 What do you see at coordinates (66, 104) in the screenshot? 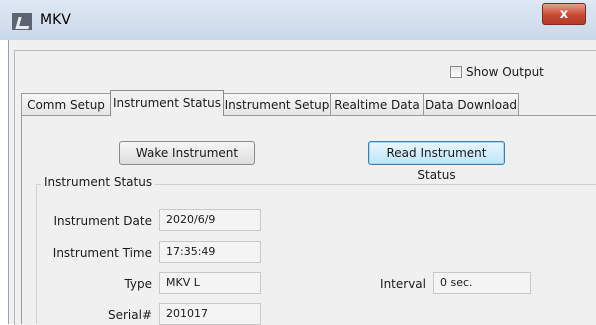
I see `tab-comm-setup: Comm Setup` at bounding box center [66, 104].